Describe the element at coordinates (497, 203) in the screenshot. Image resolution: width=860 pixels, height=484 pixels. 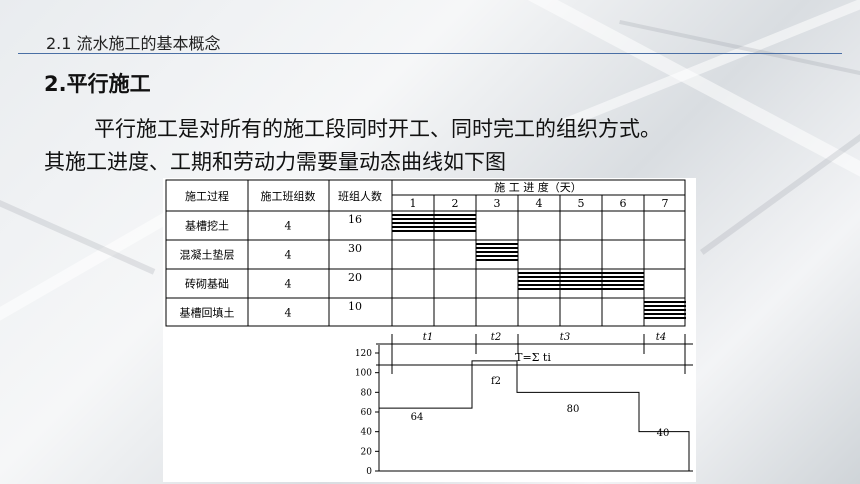
I see `day-label: 3` at that location.